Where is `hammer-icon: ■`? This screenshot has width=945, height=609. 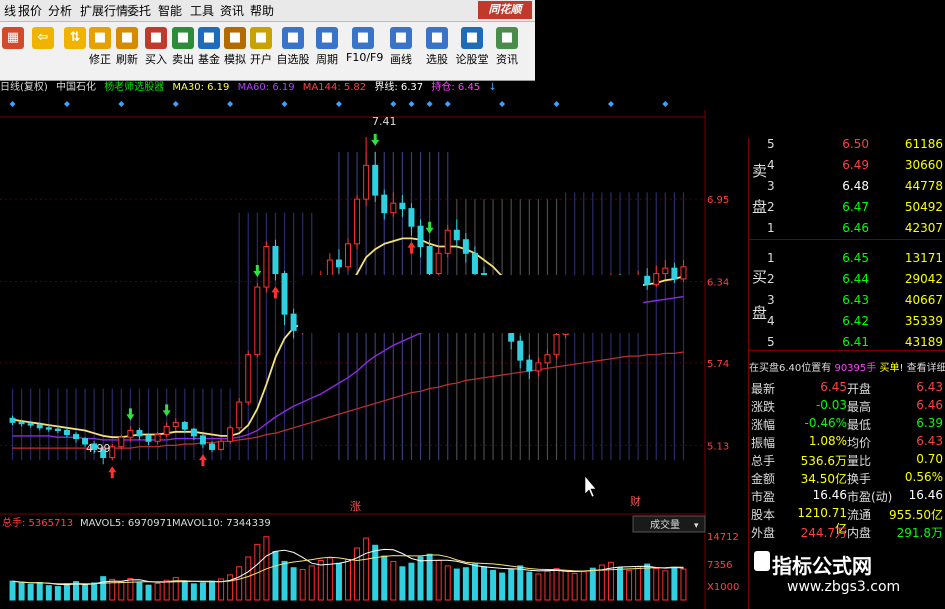 hammer-icon: ■ is located at coordinates (235, 38).